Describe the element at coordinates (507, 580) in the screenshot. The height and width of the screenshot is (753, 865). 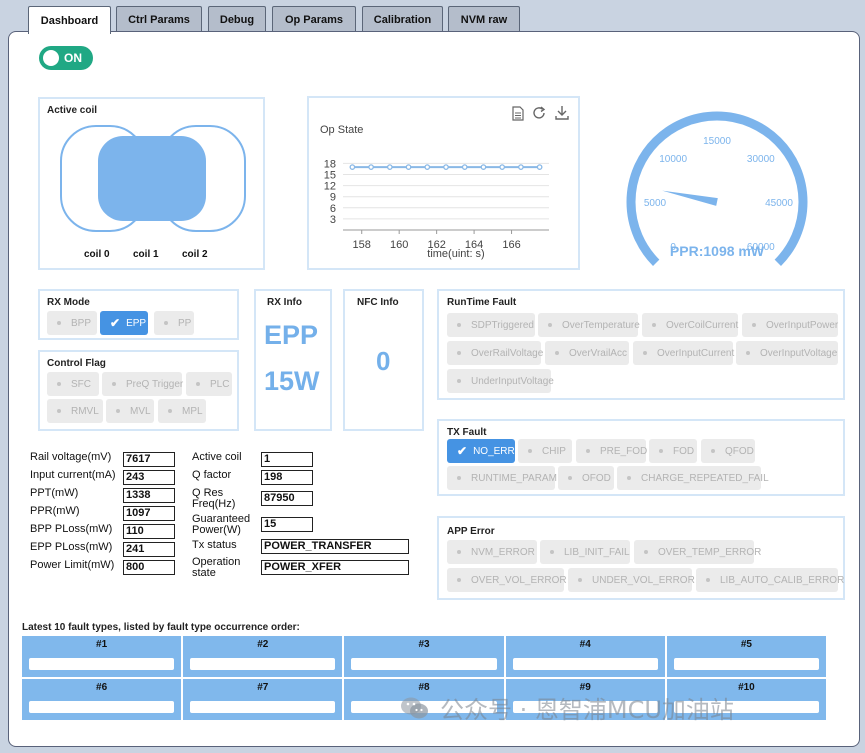
I see `app-error-over-vol: OVER_VOL_ERROR` at that location.